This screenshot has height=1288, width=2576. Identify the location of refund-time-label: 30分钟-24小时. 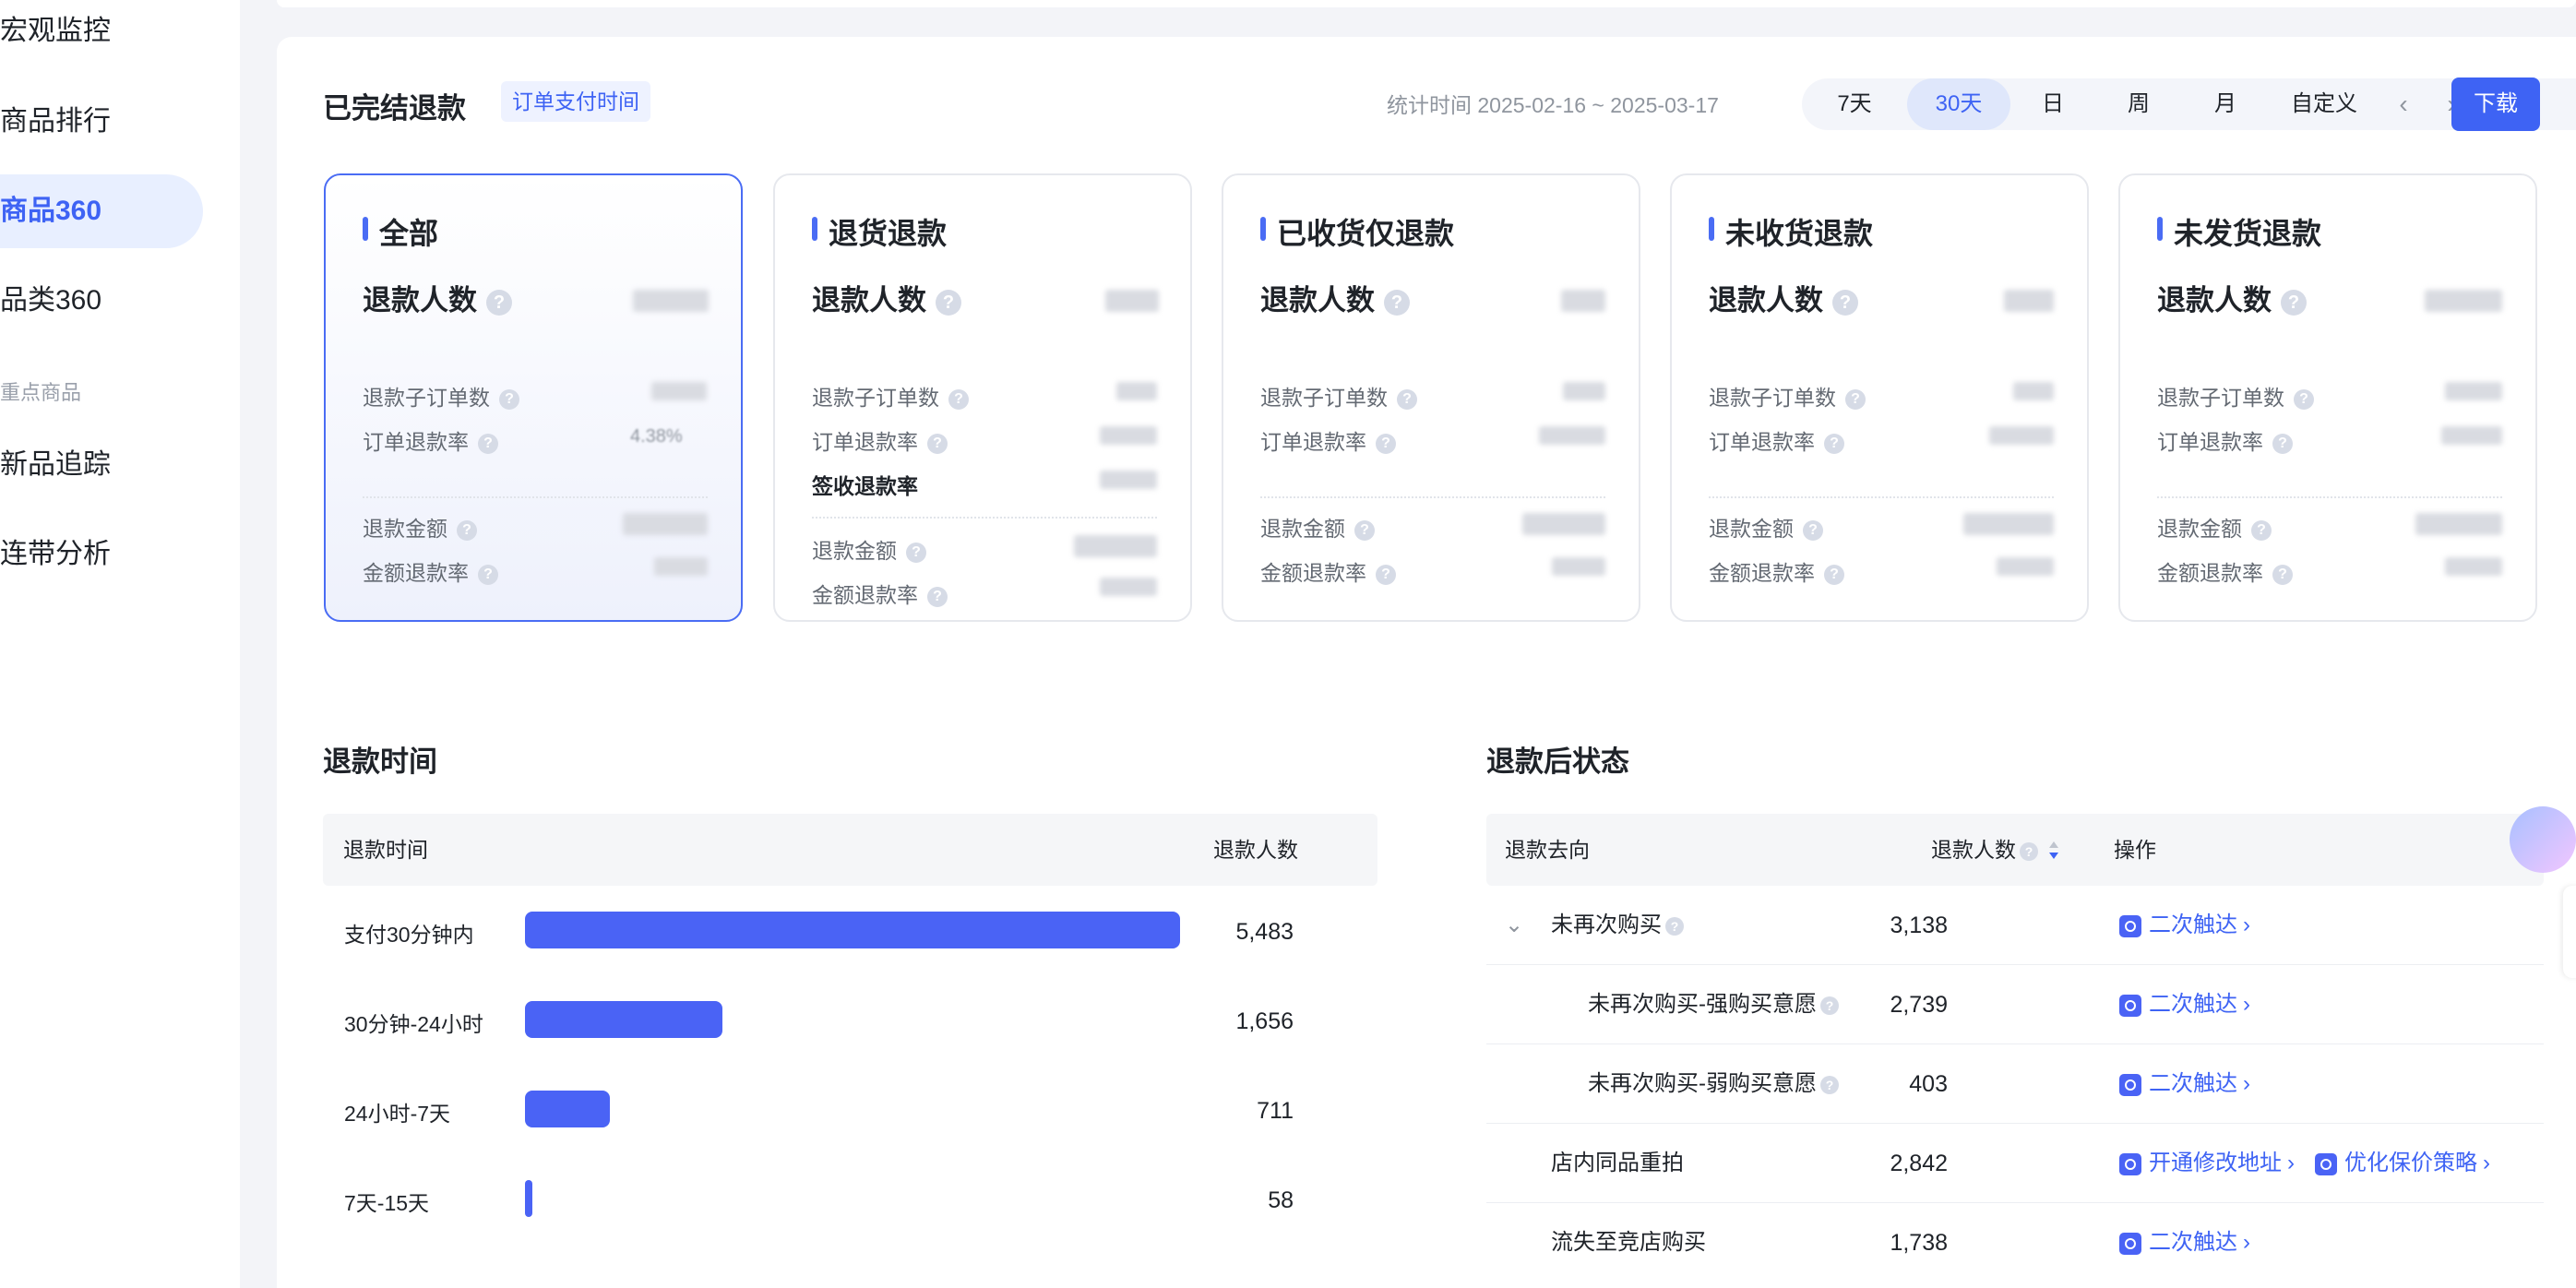
(413, 1024).